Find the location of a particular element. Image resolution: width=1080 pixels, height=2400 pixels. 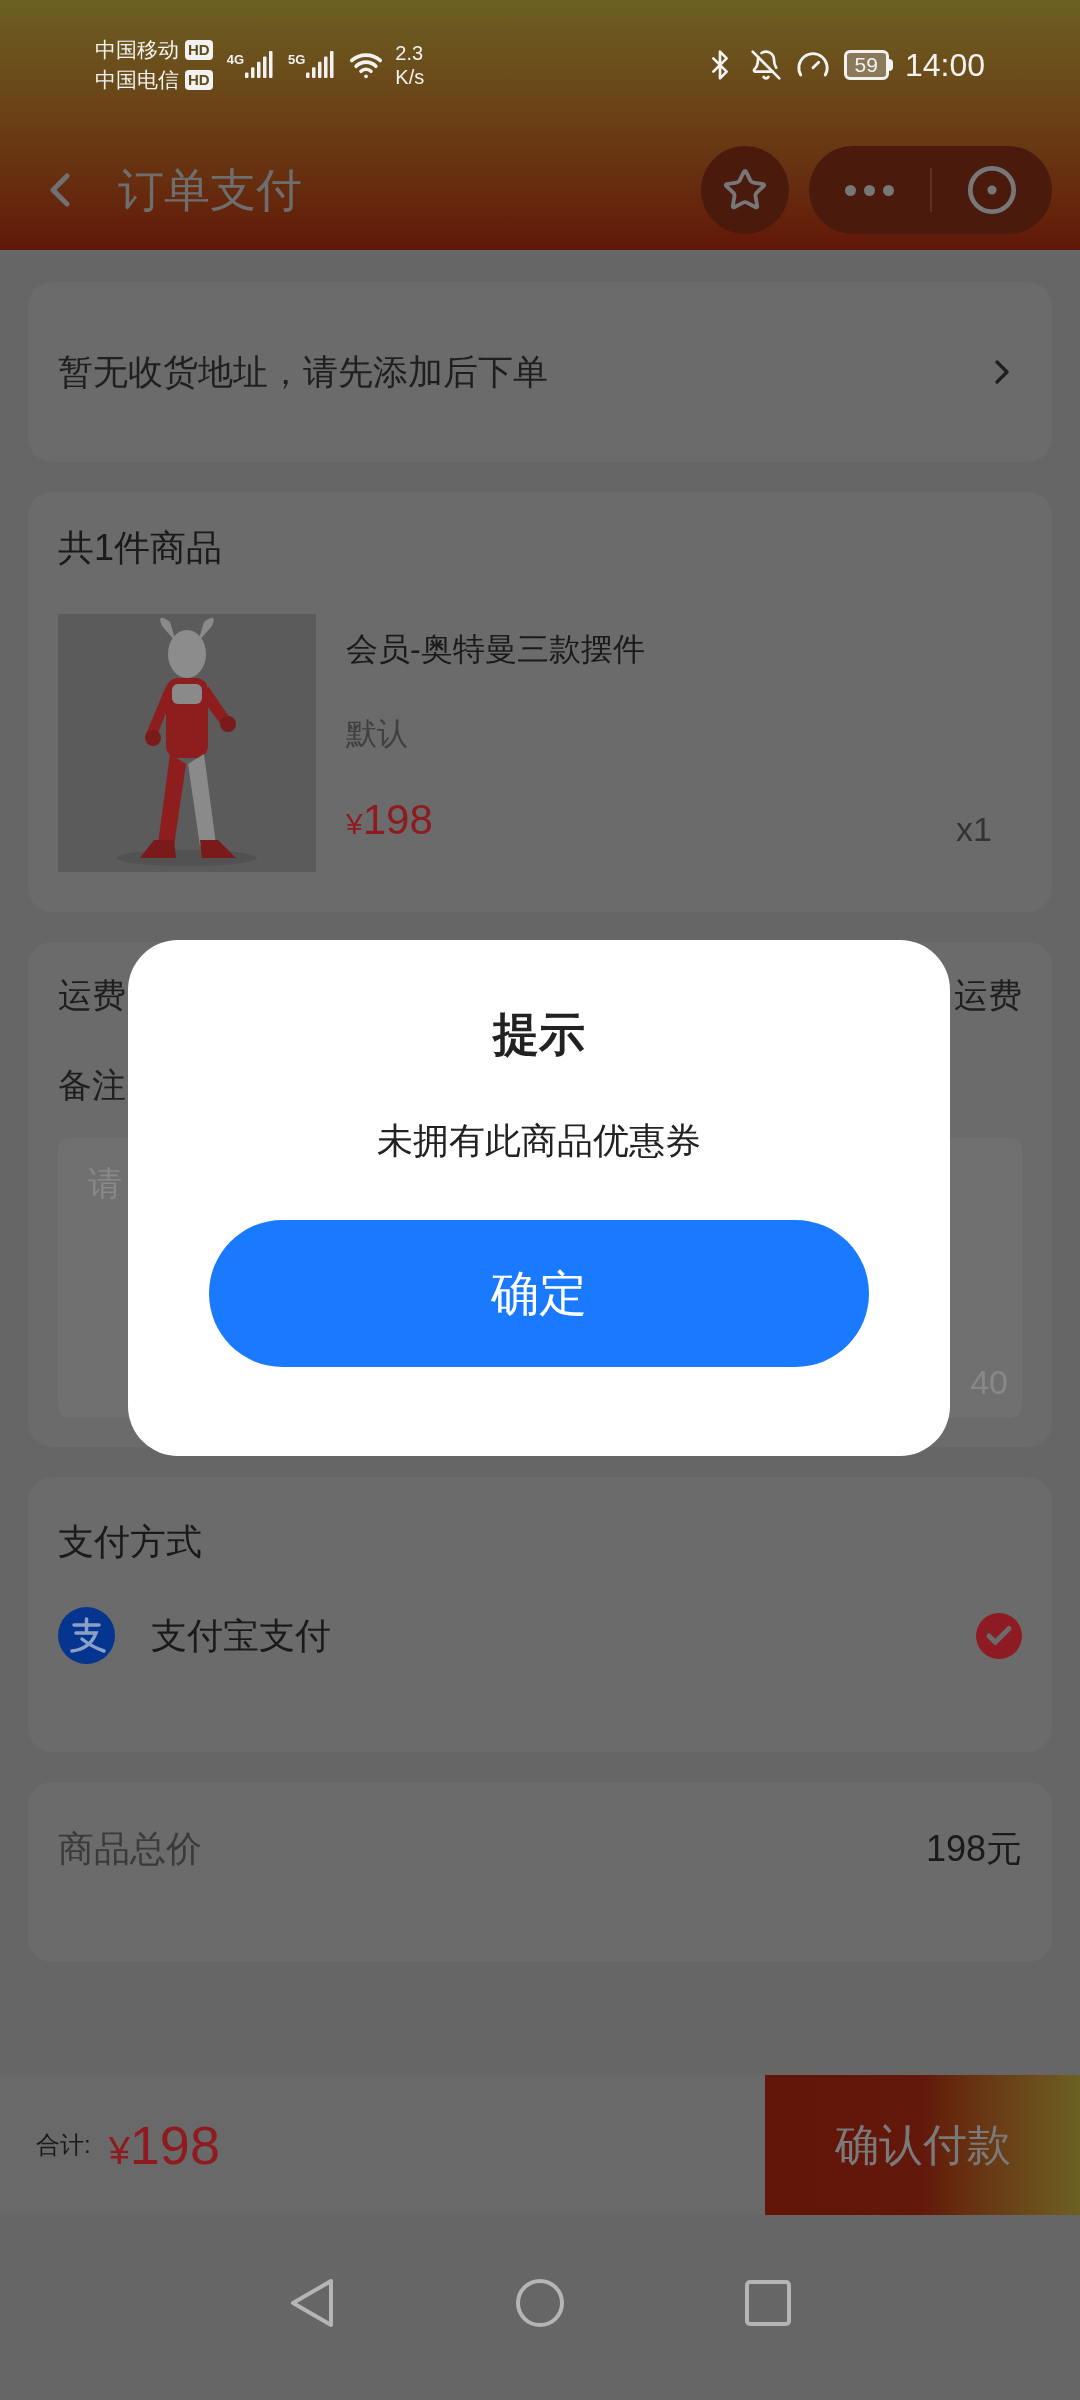

speed-unit: K/s is located at coordinates (410, 77).